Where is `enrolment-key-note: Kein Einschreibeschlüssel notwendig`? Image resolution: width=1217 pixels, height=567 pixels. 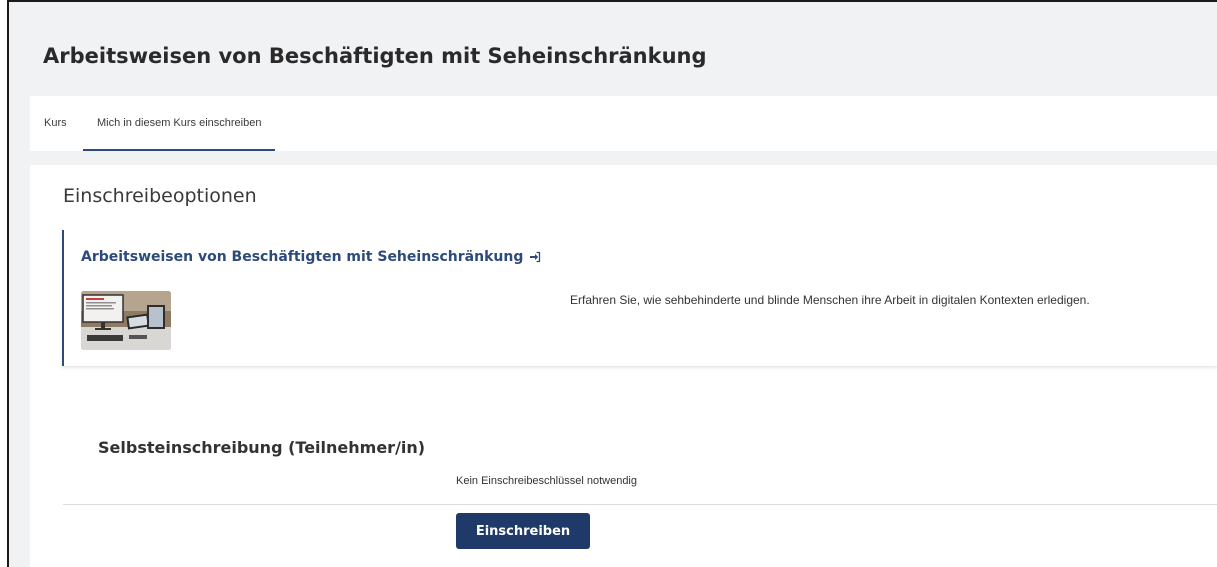 enrolment-key-note: Kein Einschreibeschlüssel notwendig is located at coordinates (546, 481).